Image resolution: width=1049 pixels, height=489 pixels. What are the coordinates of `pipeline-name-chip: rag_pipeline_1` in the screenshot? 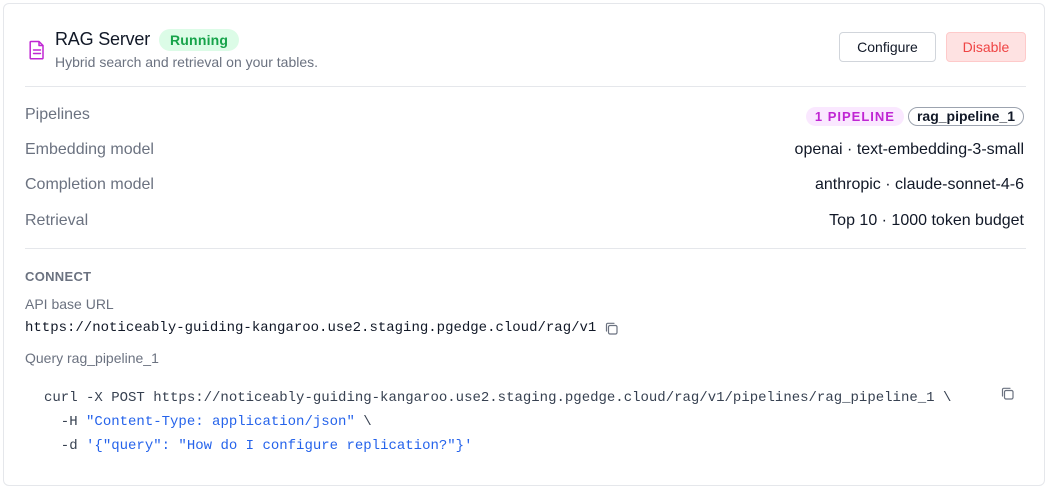 It's located at (965, 116).